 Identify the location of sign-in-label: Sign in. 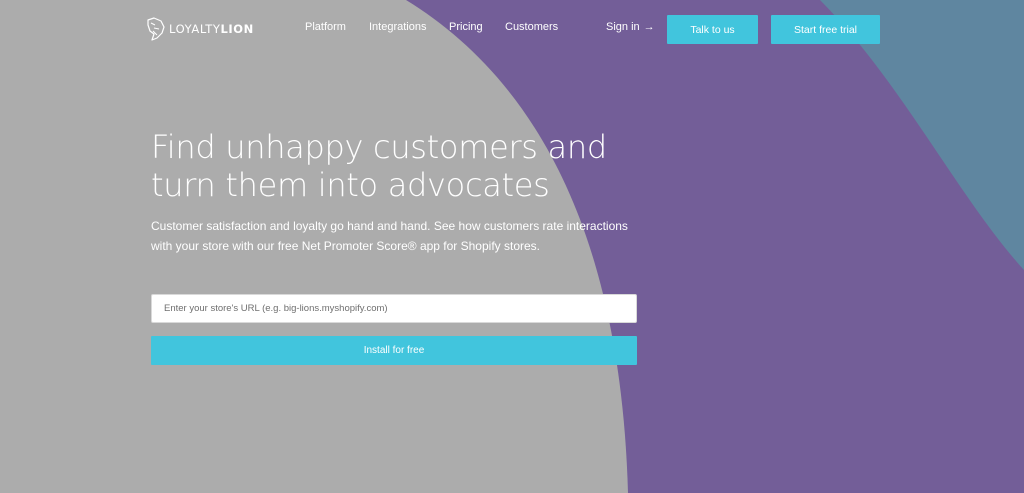
(623, 27).